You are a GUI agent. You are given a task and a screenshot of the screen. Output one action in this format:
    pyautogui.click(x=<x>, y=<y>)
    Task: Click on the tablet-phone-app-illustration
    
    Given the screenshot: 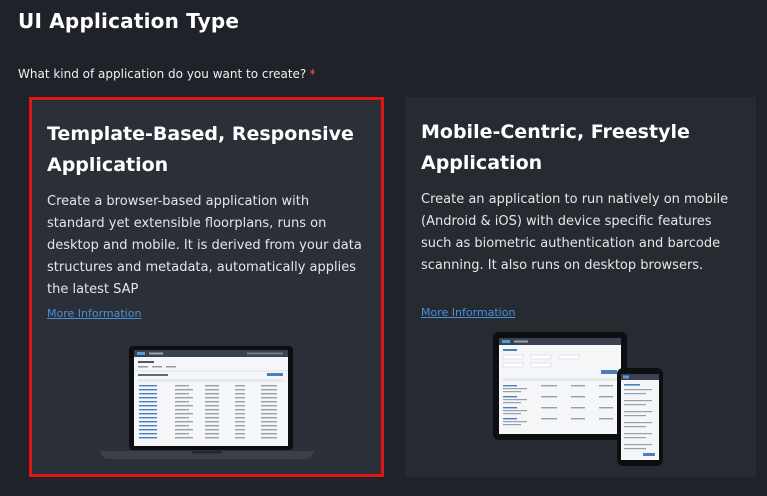 What is the action you would take?
    pyautogui.click(x=578, y=399)
    